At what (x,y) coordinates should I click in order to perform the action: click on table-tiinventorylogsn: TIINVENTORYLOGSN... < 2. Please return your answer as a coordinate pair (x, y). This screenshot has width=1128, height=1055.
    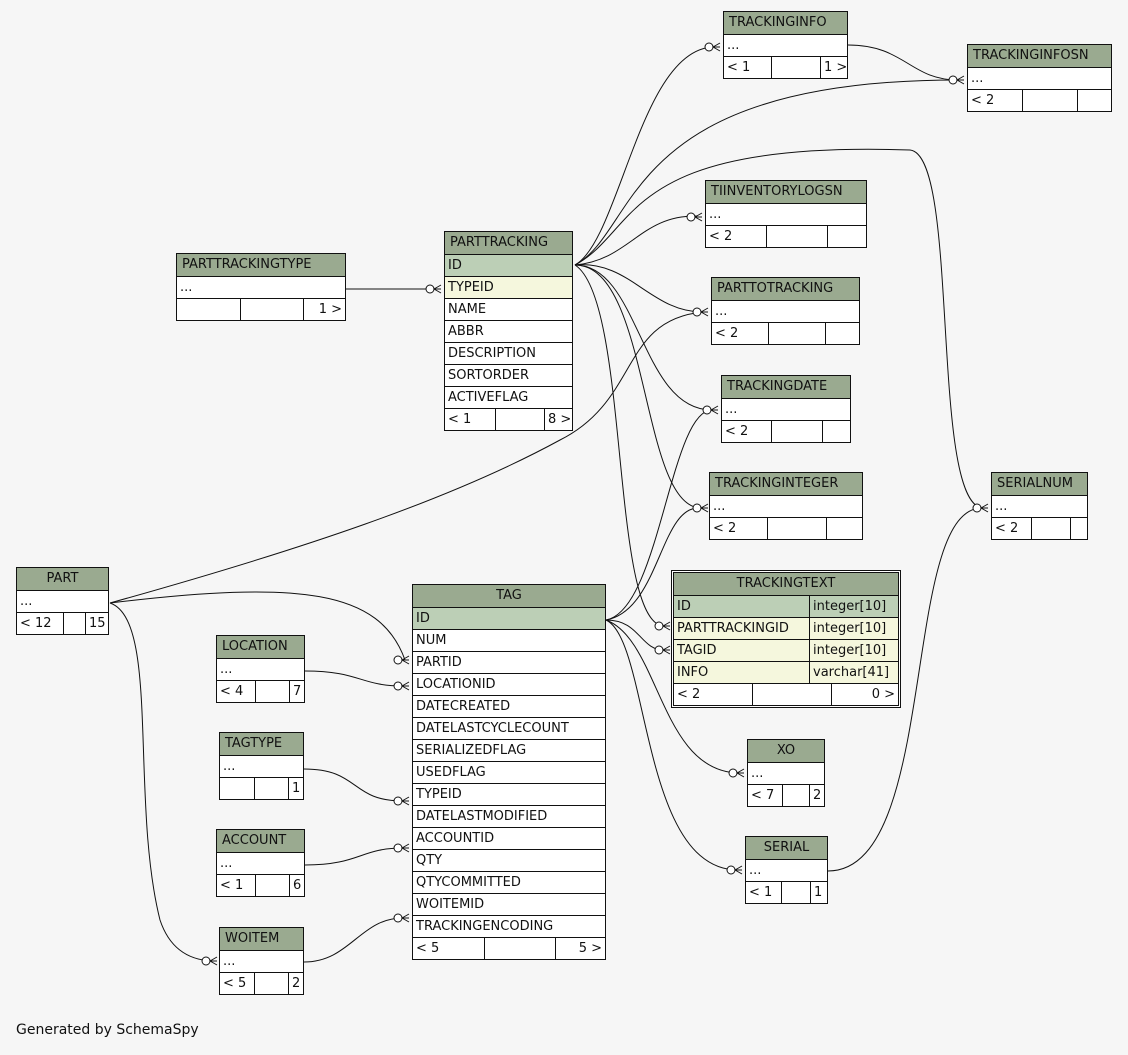
    Looking at the image, I should click on (786, 214).